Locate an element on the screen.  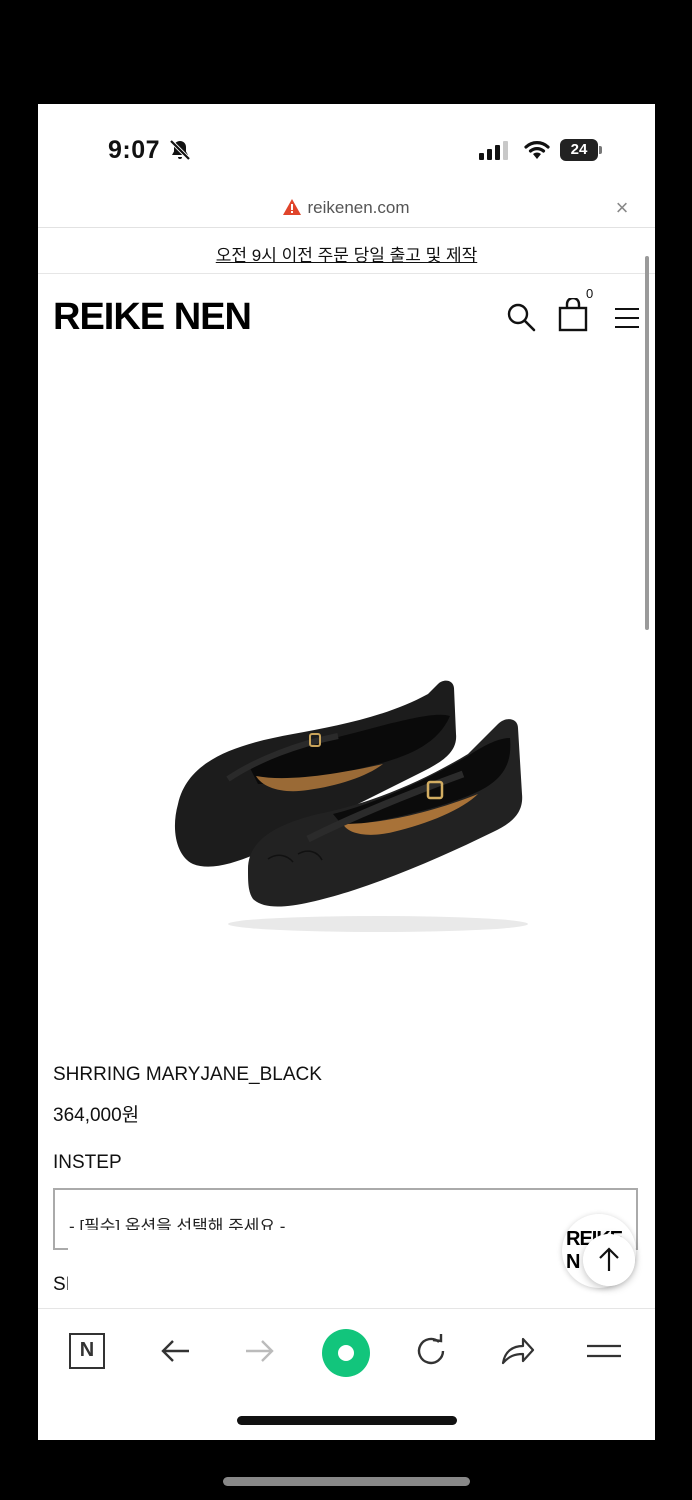
menu-lines-icon is located at coordinates (604, 1351).